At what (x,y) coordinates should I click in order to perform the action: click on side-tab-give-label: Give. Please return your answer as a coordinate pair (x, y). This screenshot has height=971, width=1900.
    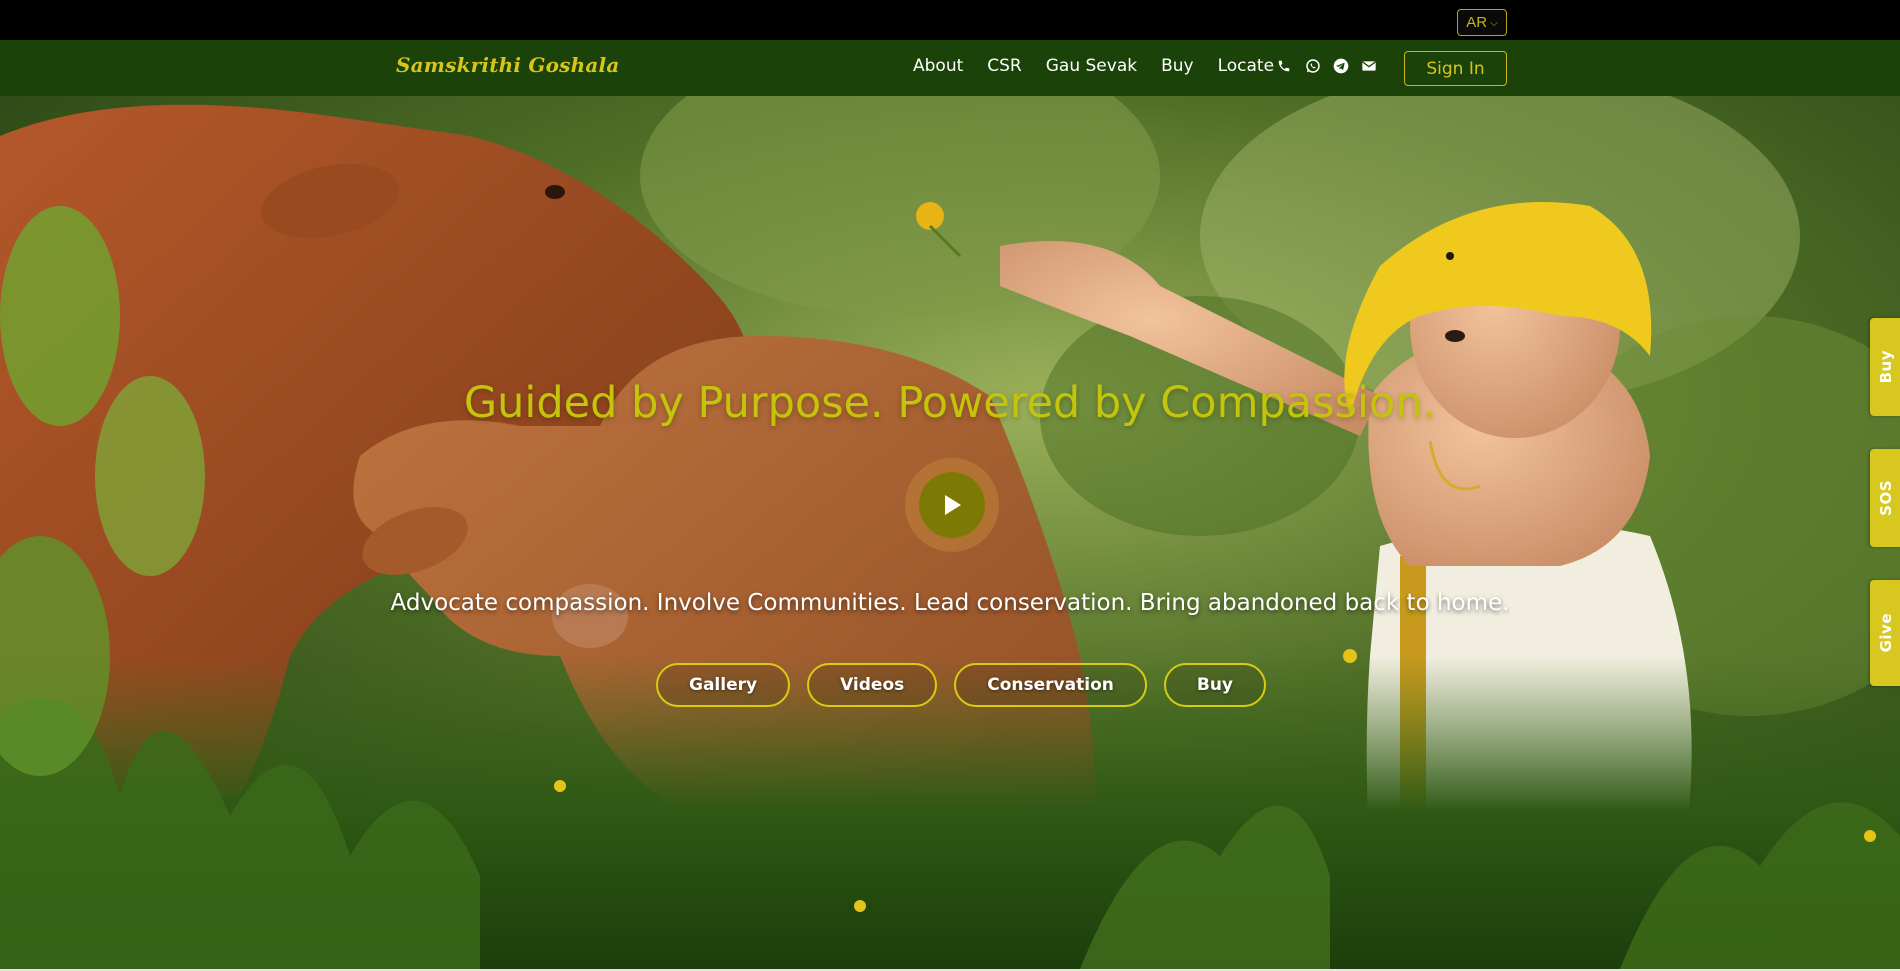
    Looking at the image, I should click on (1886, 633).